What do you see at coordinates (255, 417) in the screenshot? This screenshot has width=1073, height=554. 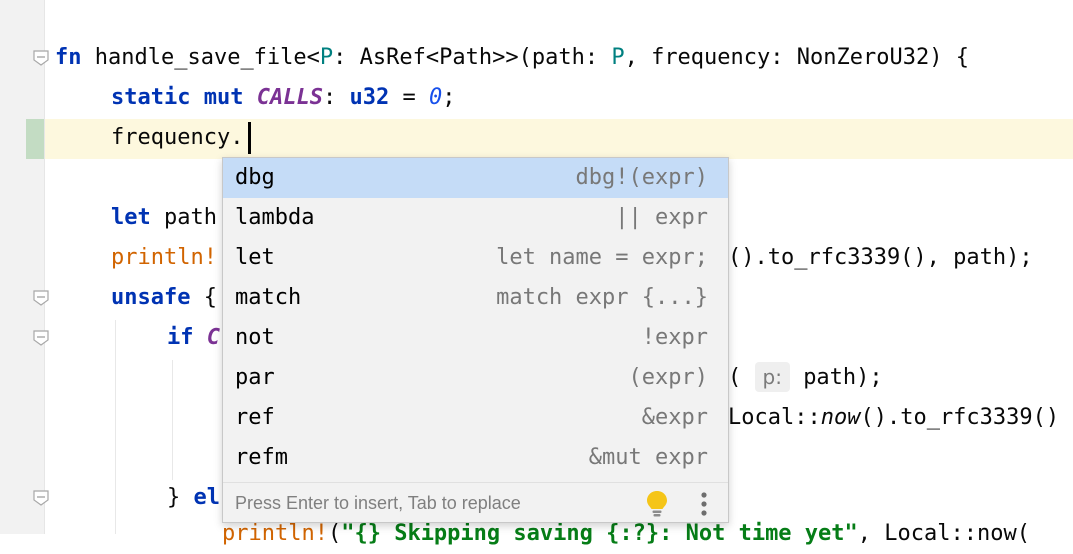 I see `completion-item-label: ref` at bounding box center [255, 417].